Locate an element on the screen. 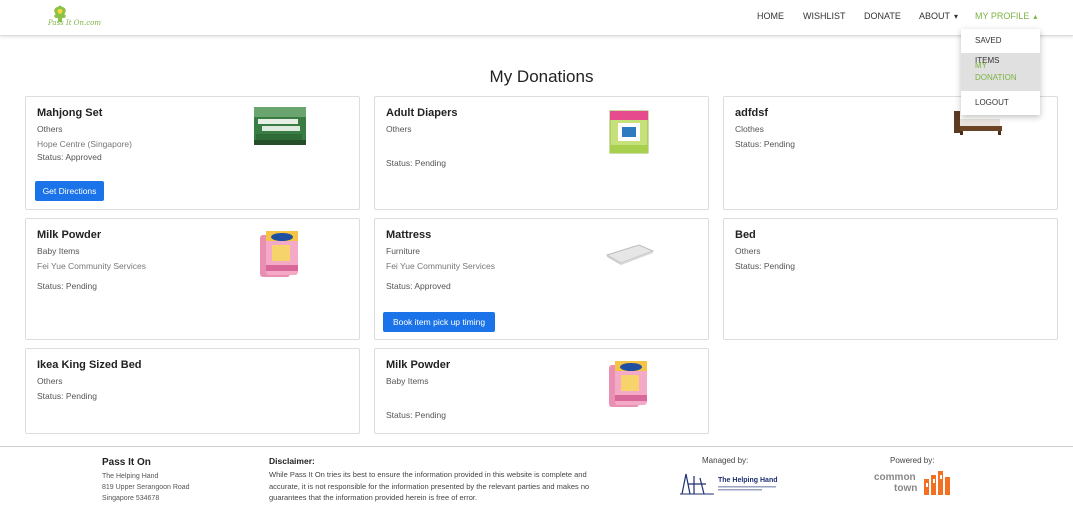  donation-card: Milk Powder Baby Items Status: Pending is located at coordinates (541, 391).